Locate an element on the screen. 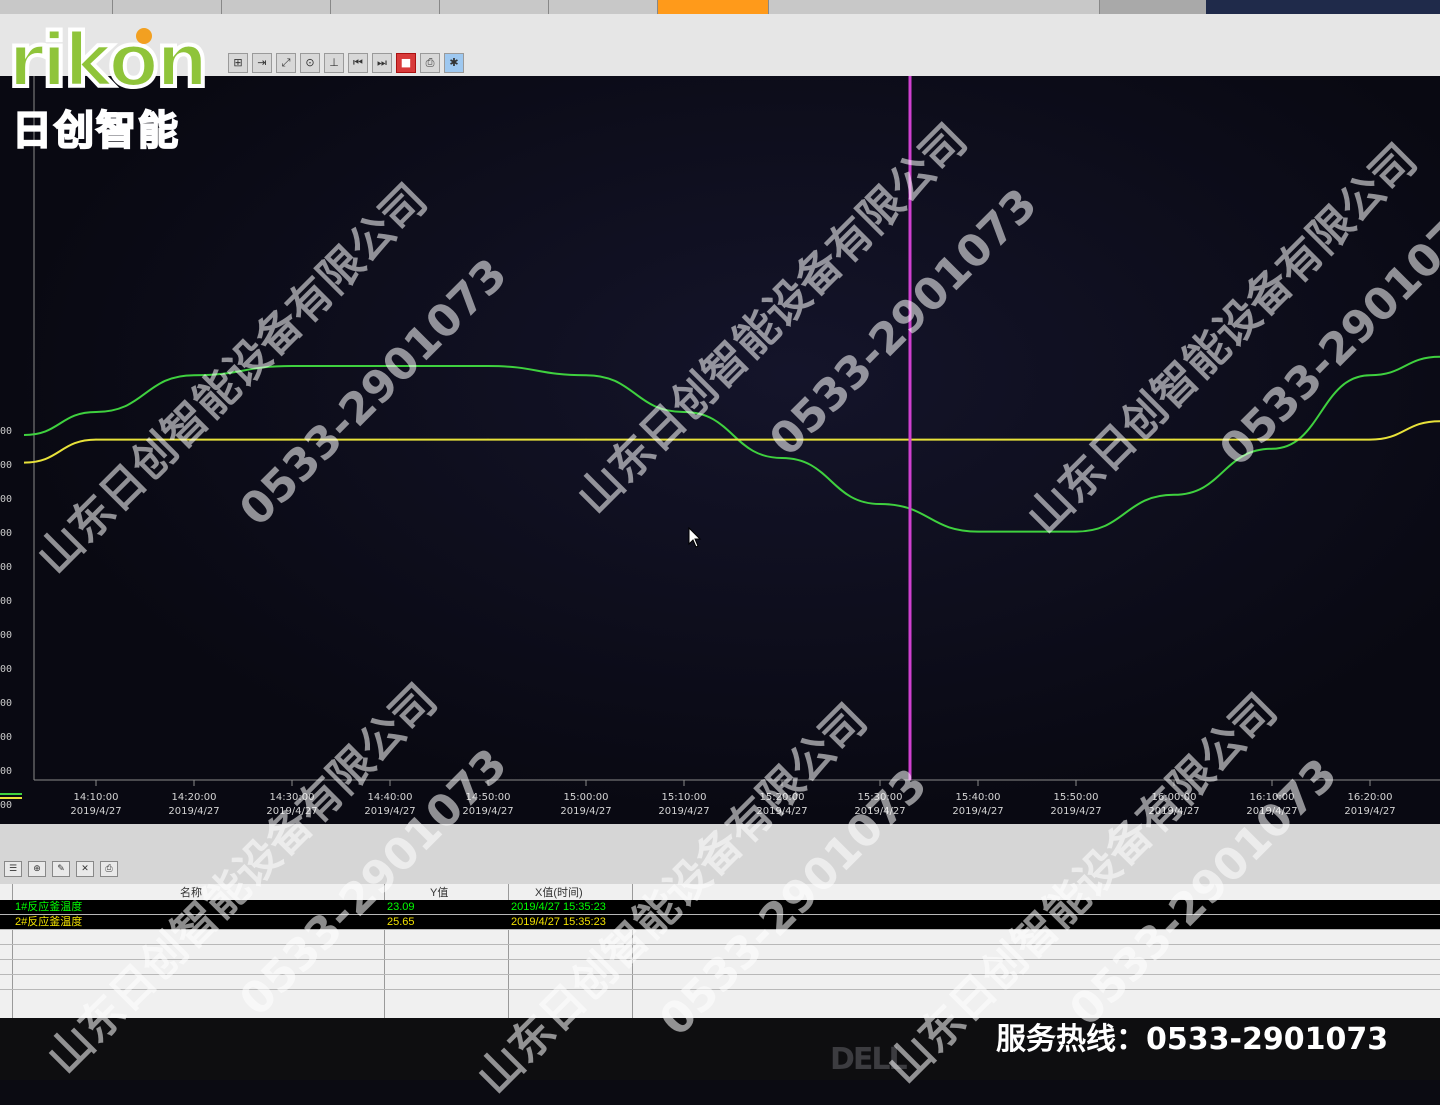  panel-list-icon: ☰ is located at coordinates (13, 869).